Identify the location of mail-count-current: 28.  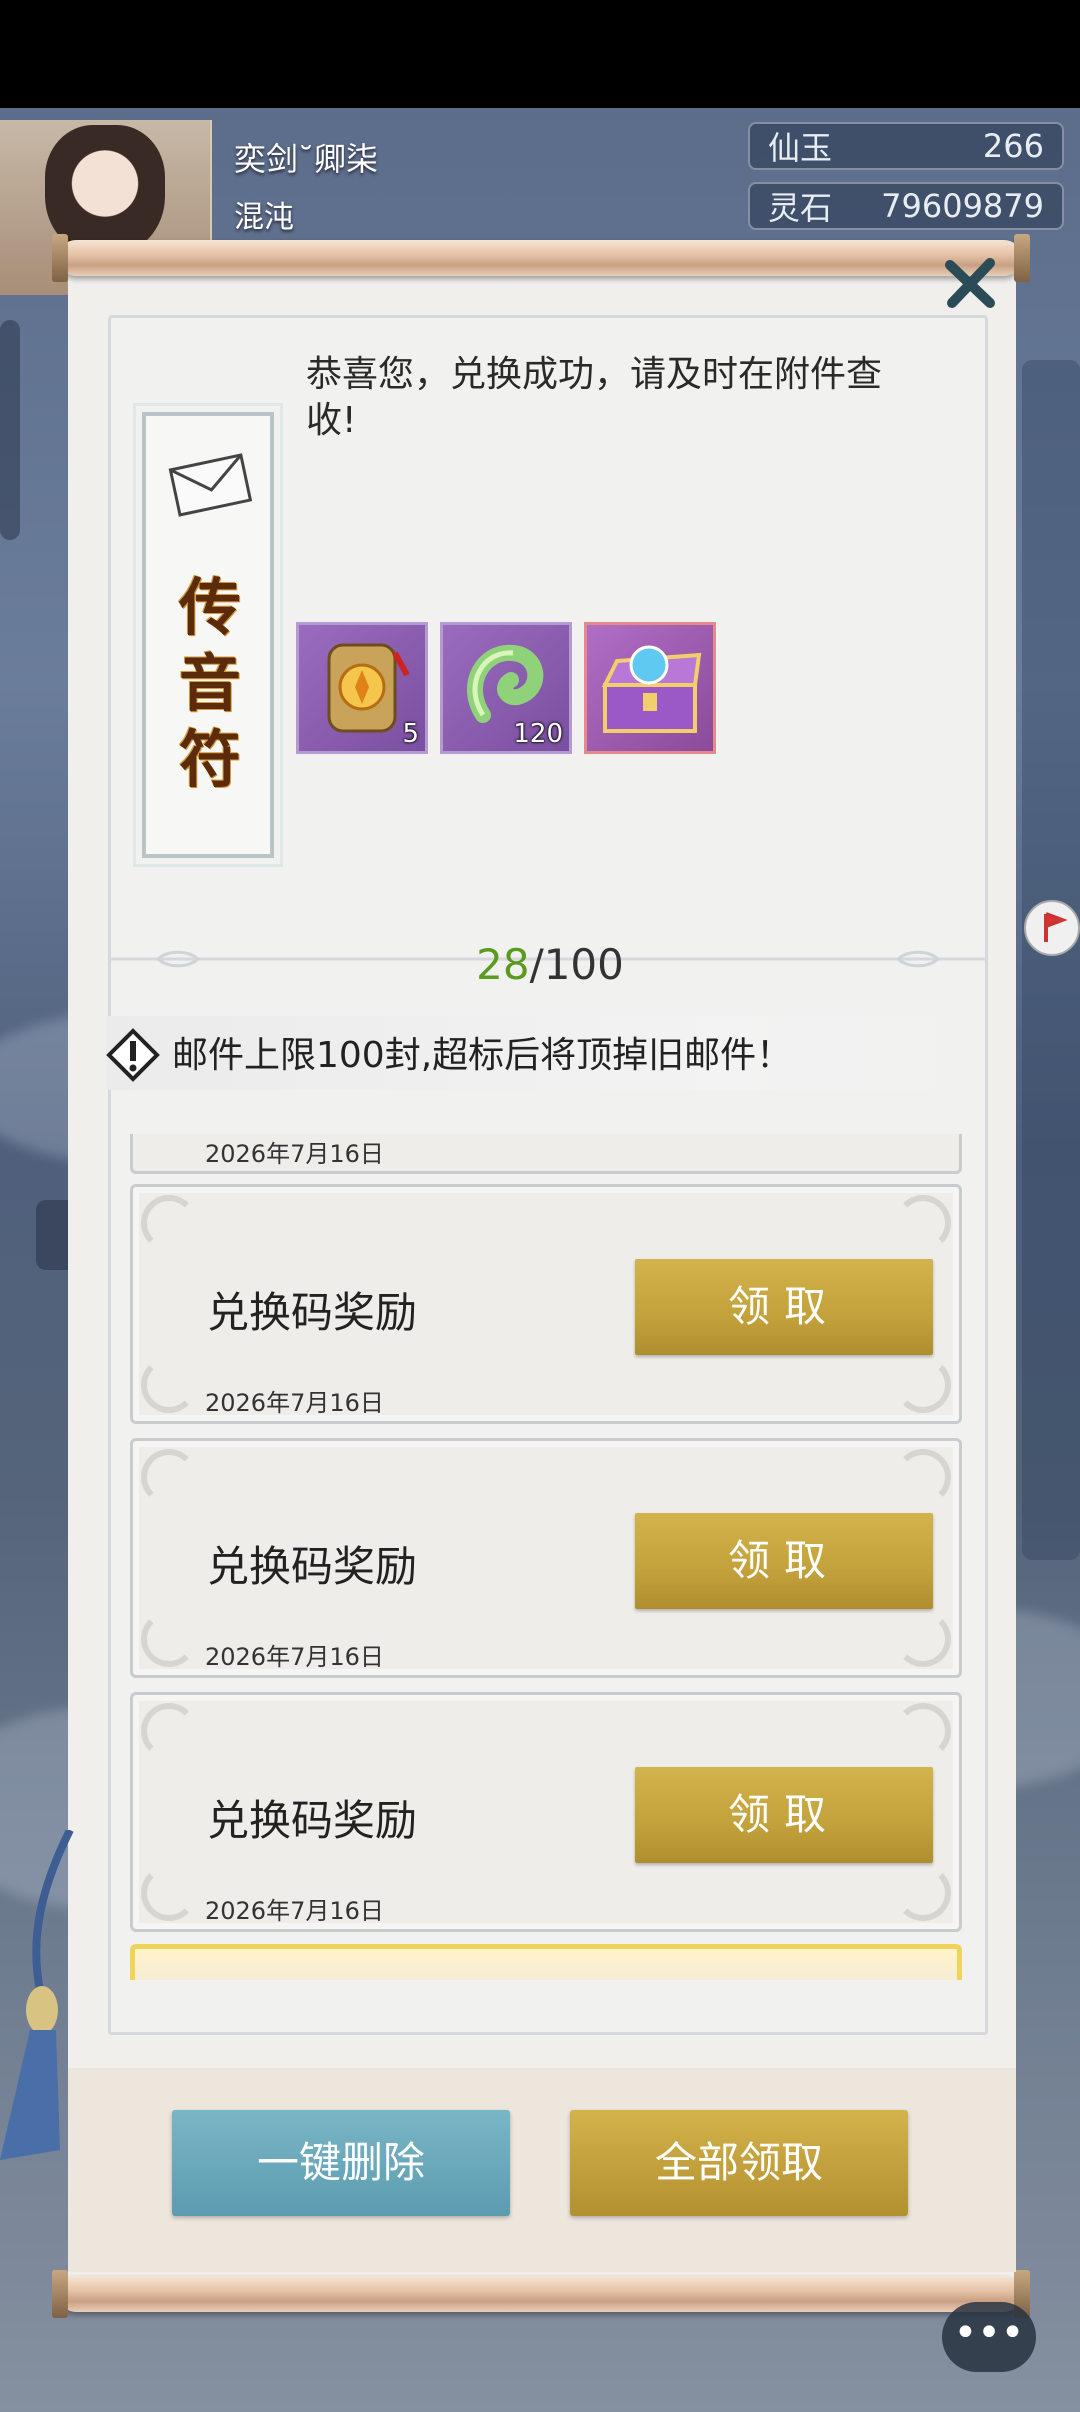
(503, 964).